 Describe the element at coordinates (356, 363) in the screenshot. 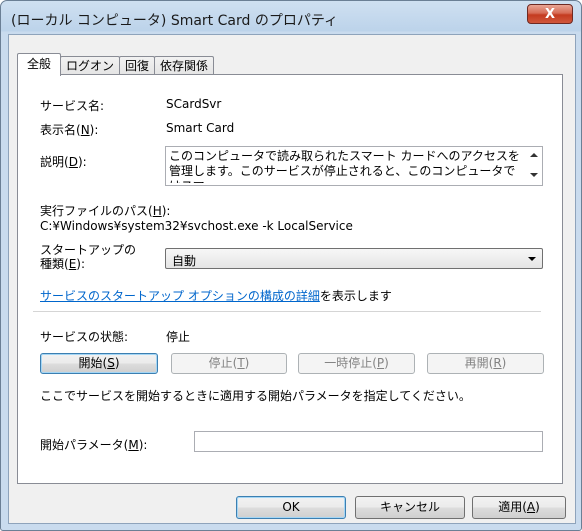

I see `pause-button: 一時停止(P)` at that location.